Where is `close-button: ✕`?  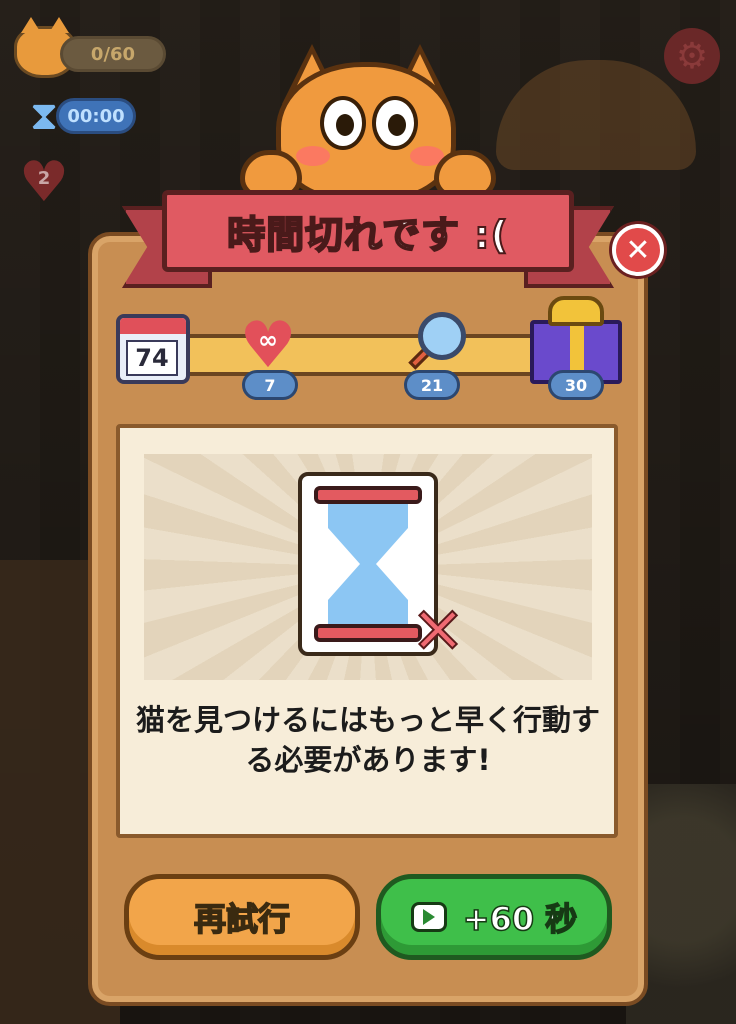
close-button: ✕ is located at coordinates (638, 250).